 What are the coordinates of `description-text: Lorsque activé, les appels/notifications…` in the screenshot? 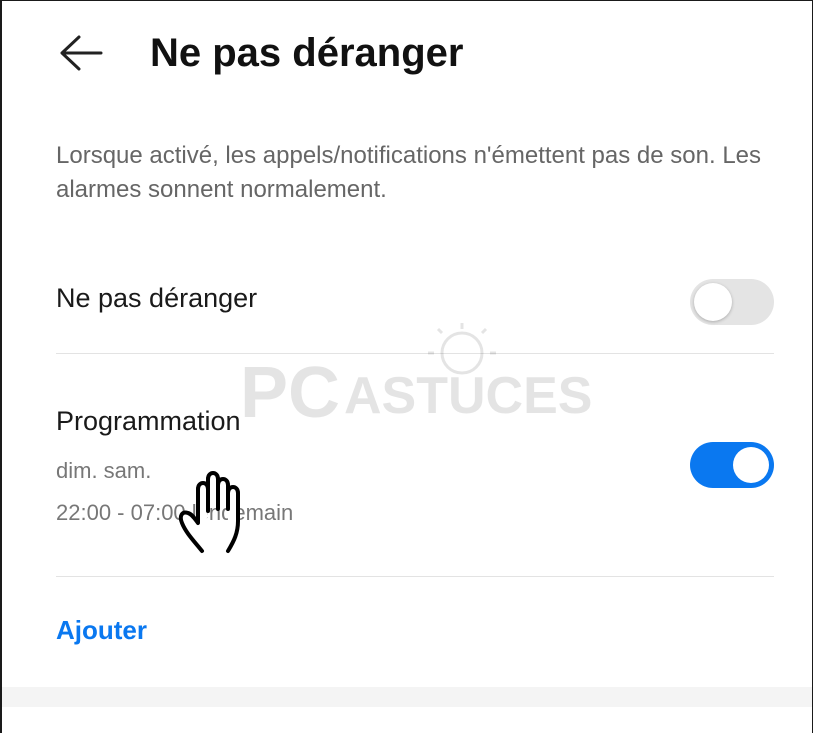 It's located at (409, 172).